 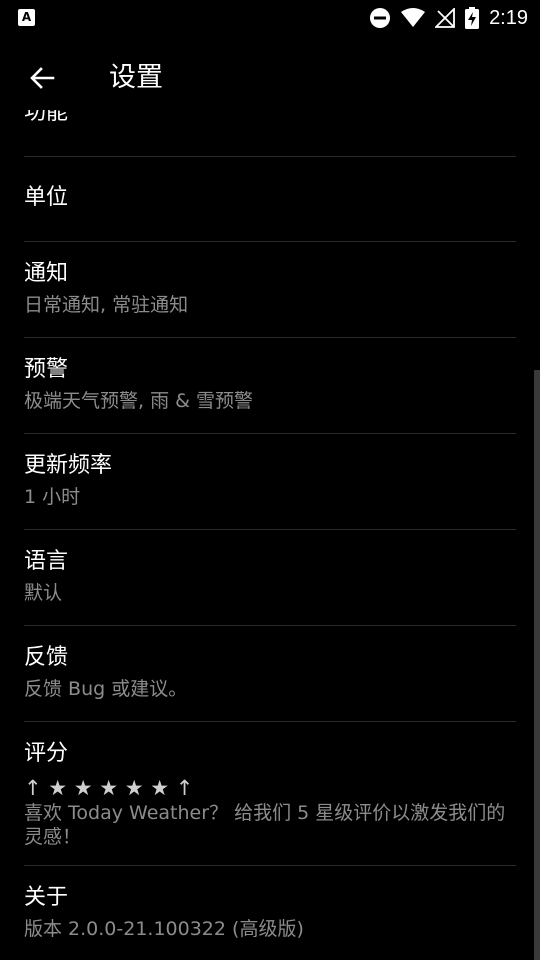 What do you see at coordinates (380, 18) in the screenshot?
I see `do-not-disturb-icon` at bounding box center [380, 18].